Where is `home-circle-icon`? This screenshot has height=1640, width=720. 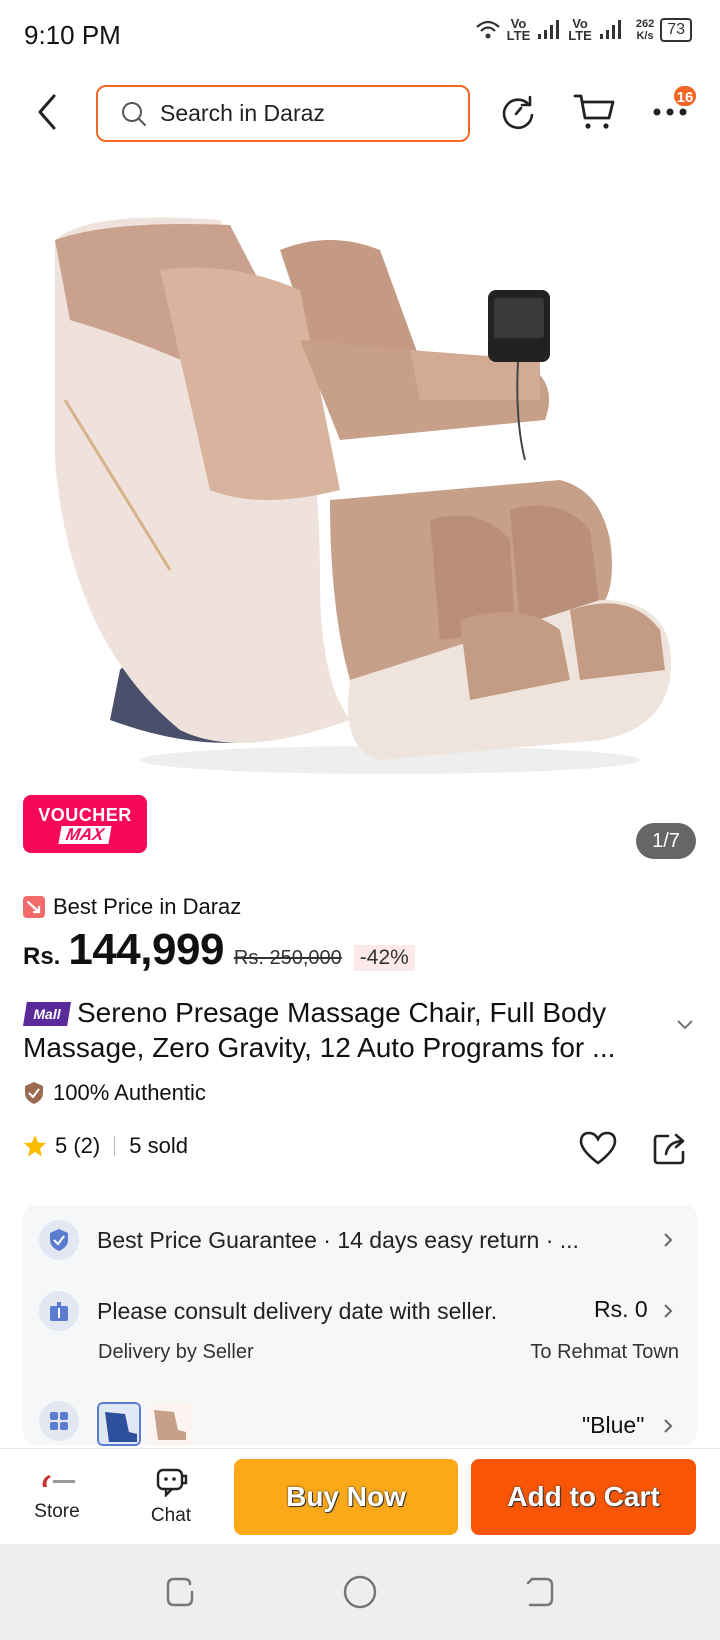
home-circle-icon is located at coordinates (360, 1592).